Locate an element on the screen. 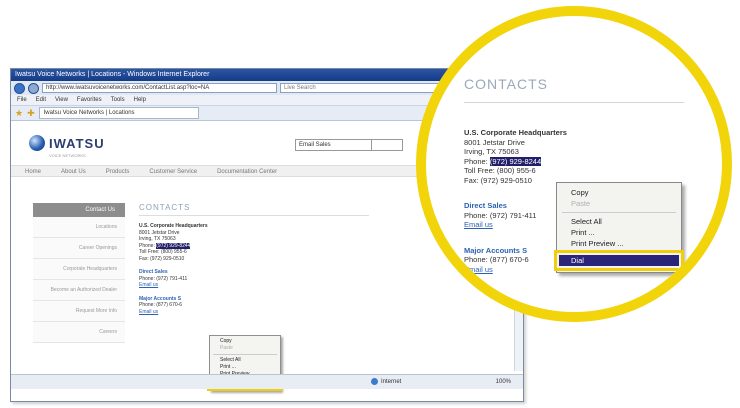 The width and height of the screenshot is (740, 408). magnified-phone-label: Phone: is located at coordinates (477, 161).